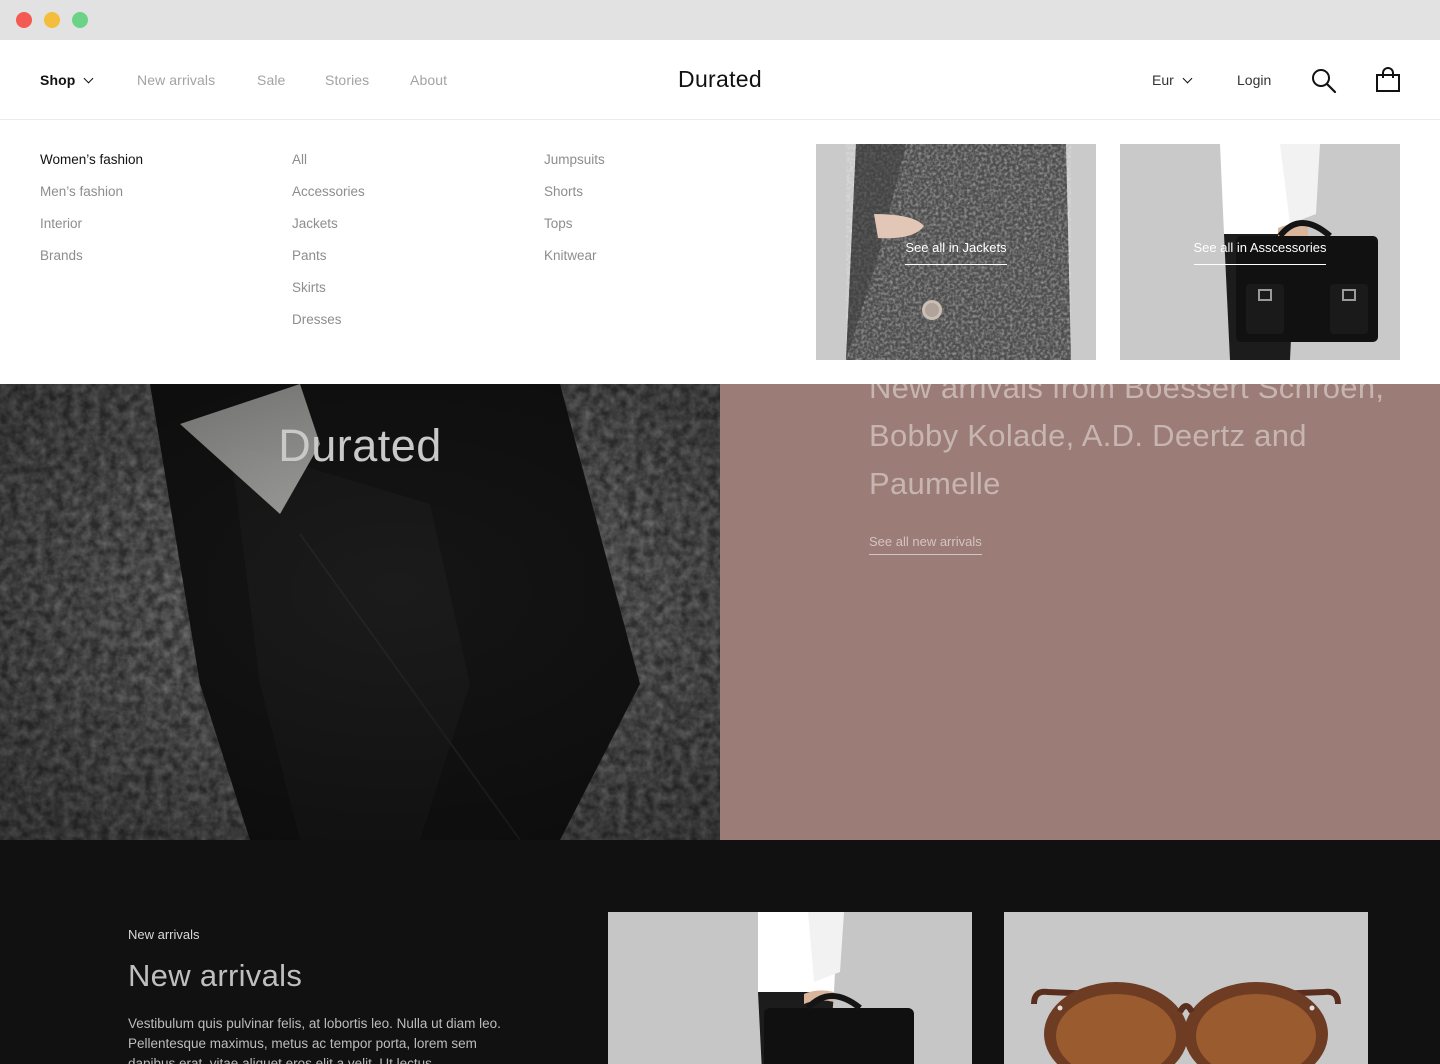 Image resolution: width=1440 pixels, height=1064 pixels. Describe the element at coordinates (328, 296) in the screenshot. I see `subcategory-skirts: Skirts` at that location.